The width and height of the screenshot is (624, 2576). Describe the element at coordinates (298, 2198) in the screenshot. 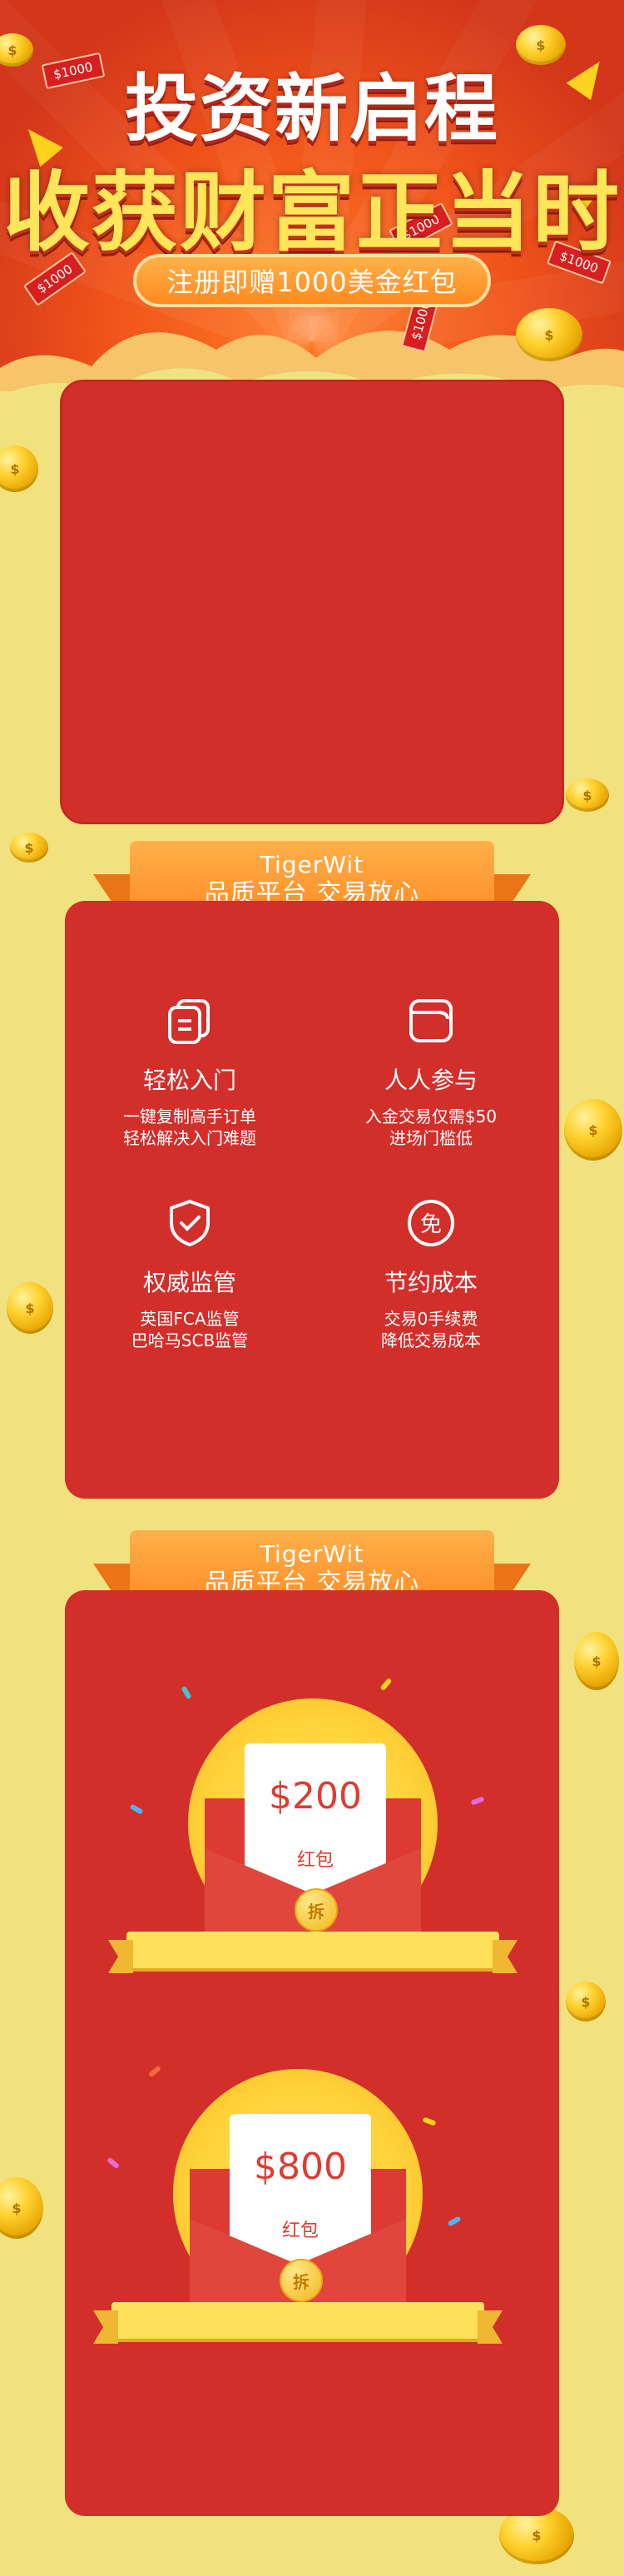

I see `red-packet-800: $800 红包 拆` at that location.